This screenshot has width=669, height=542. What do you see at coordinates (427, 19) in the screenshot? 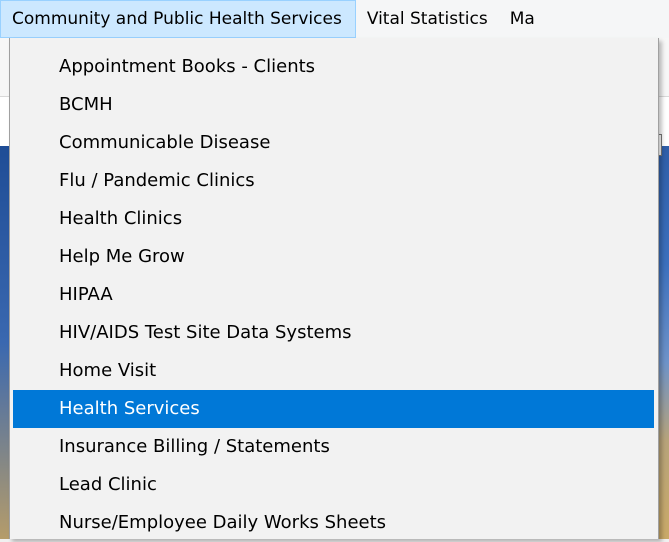
I see `menu-vital-statistics: Vital Statistics` at bounding box center [427, 19].